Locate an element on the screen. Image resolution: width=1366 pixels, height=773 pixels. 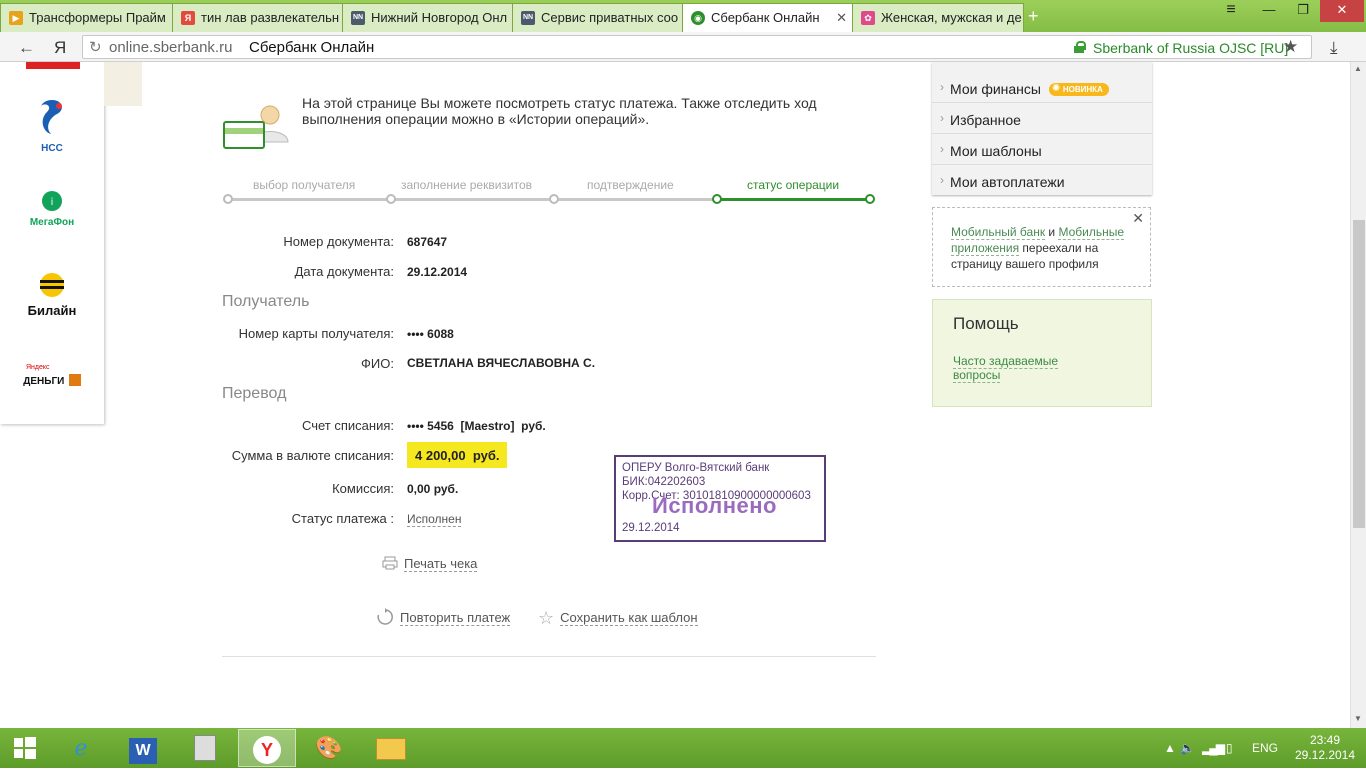
word-button: W is located at coordinates (143, 748).